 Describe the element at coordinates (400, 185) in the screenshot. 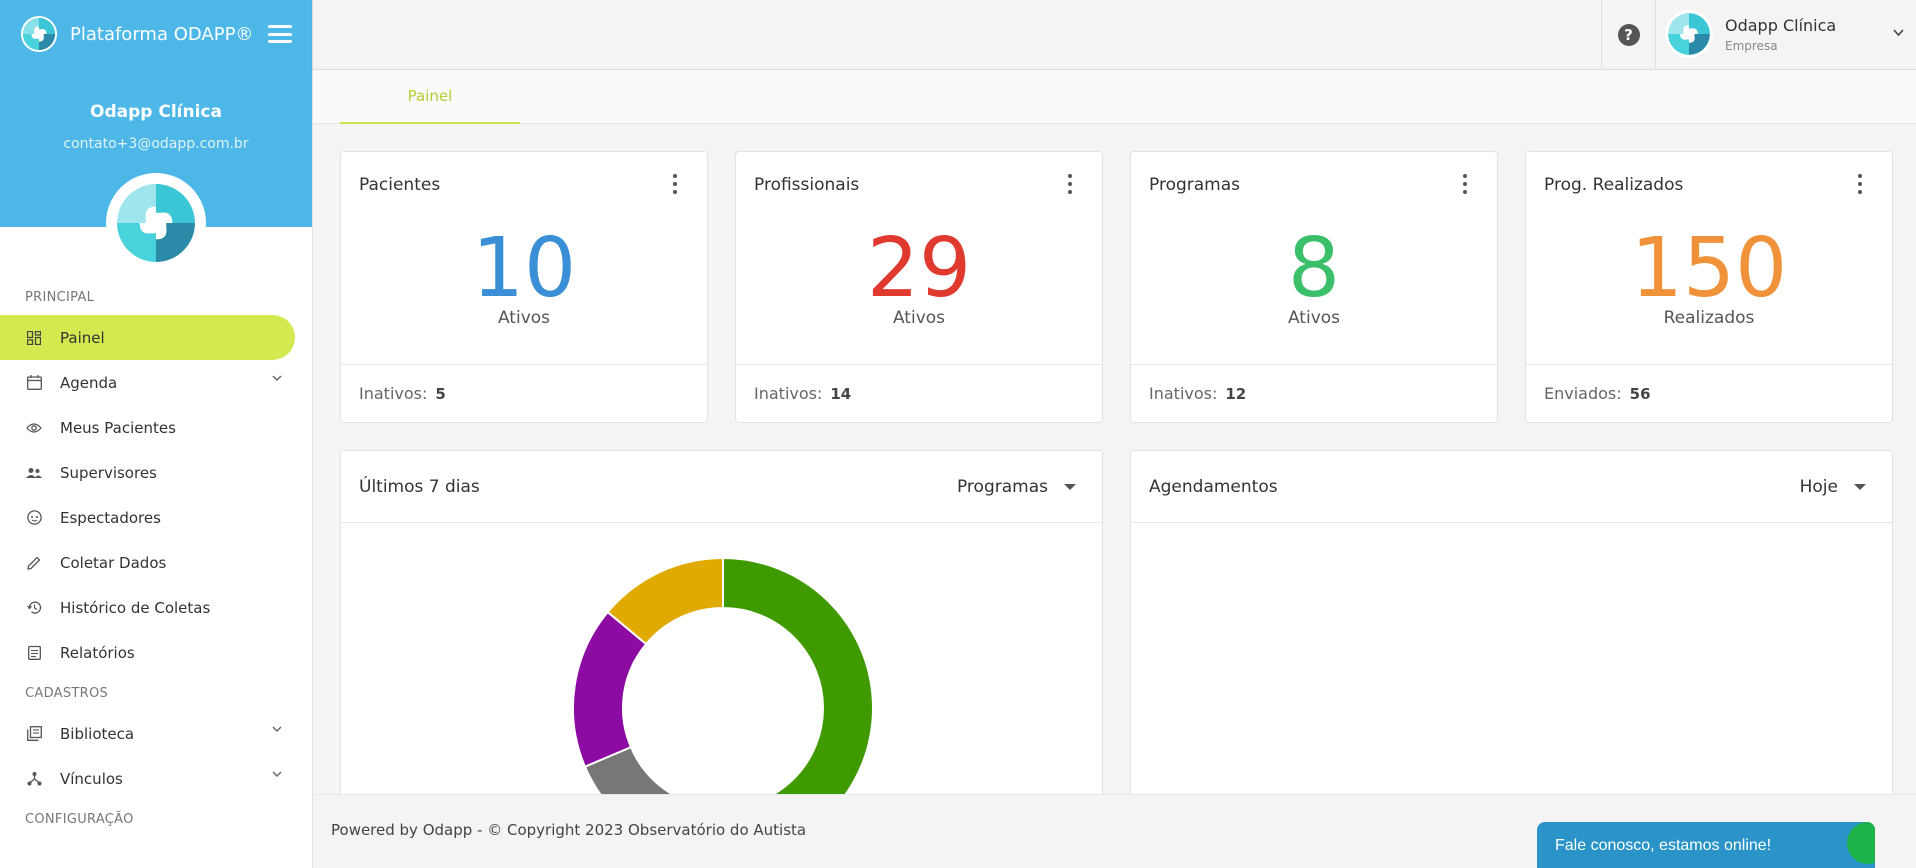

I see `card-title: Pacientes` at that location.